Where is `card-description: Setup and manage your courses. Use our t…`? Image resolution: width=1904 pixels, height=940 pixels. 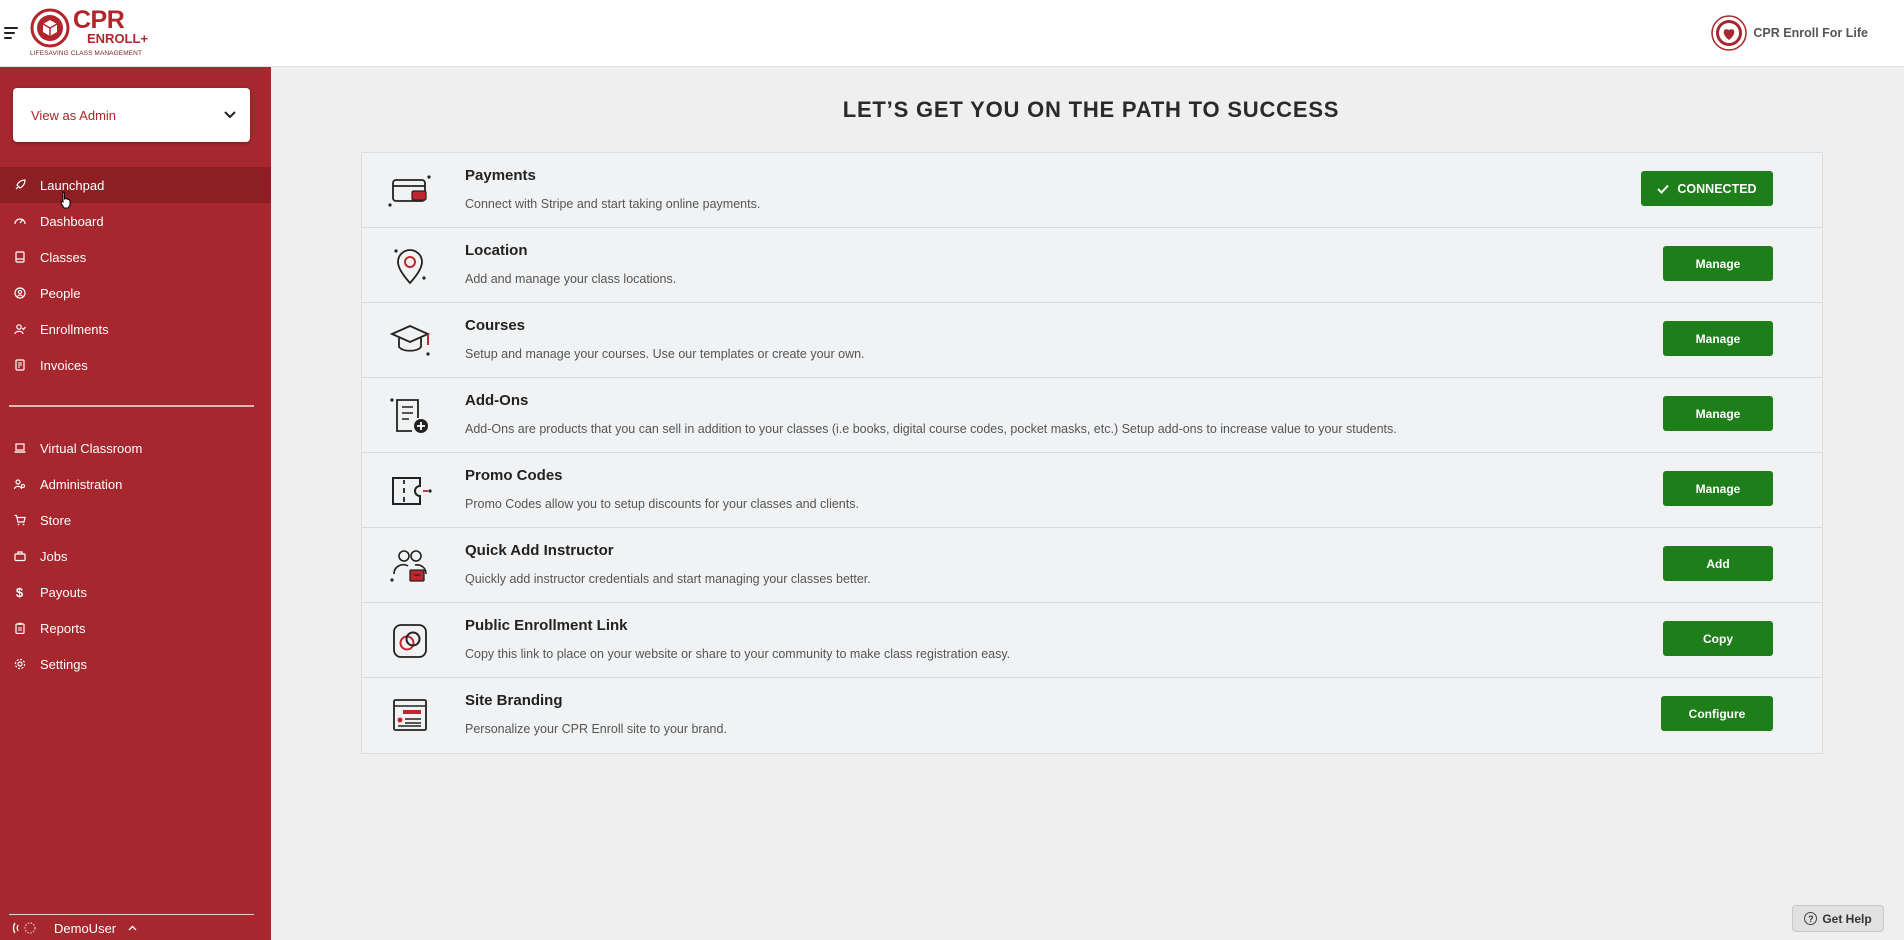 card-description: Setup and manage your courses. Use our t… is located at coordinates (665, 354).